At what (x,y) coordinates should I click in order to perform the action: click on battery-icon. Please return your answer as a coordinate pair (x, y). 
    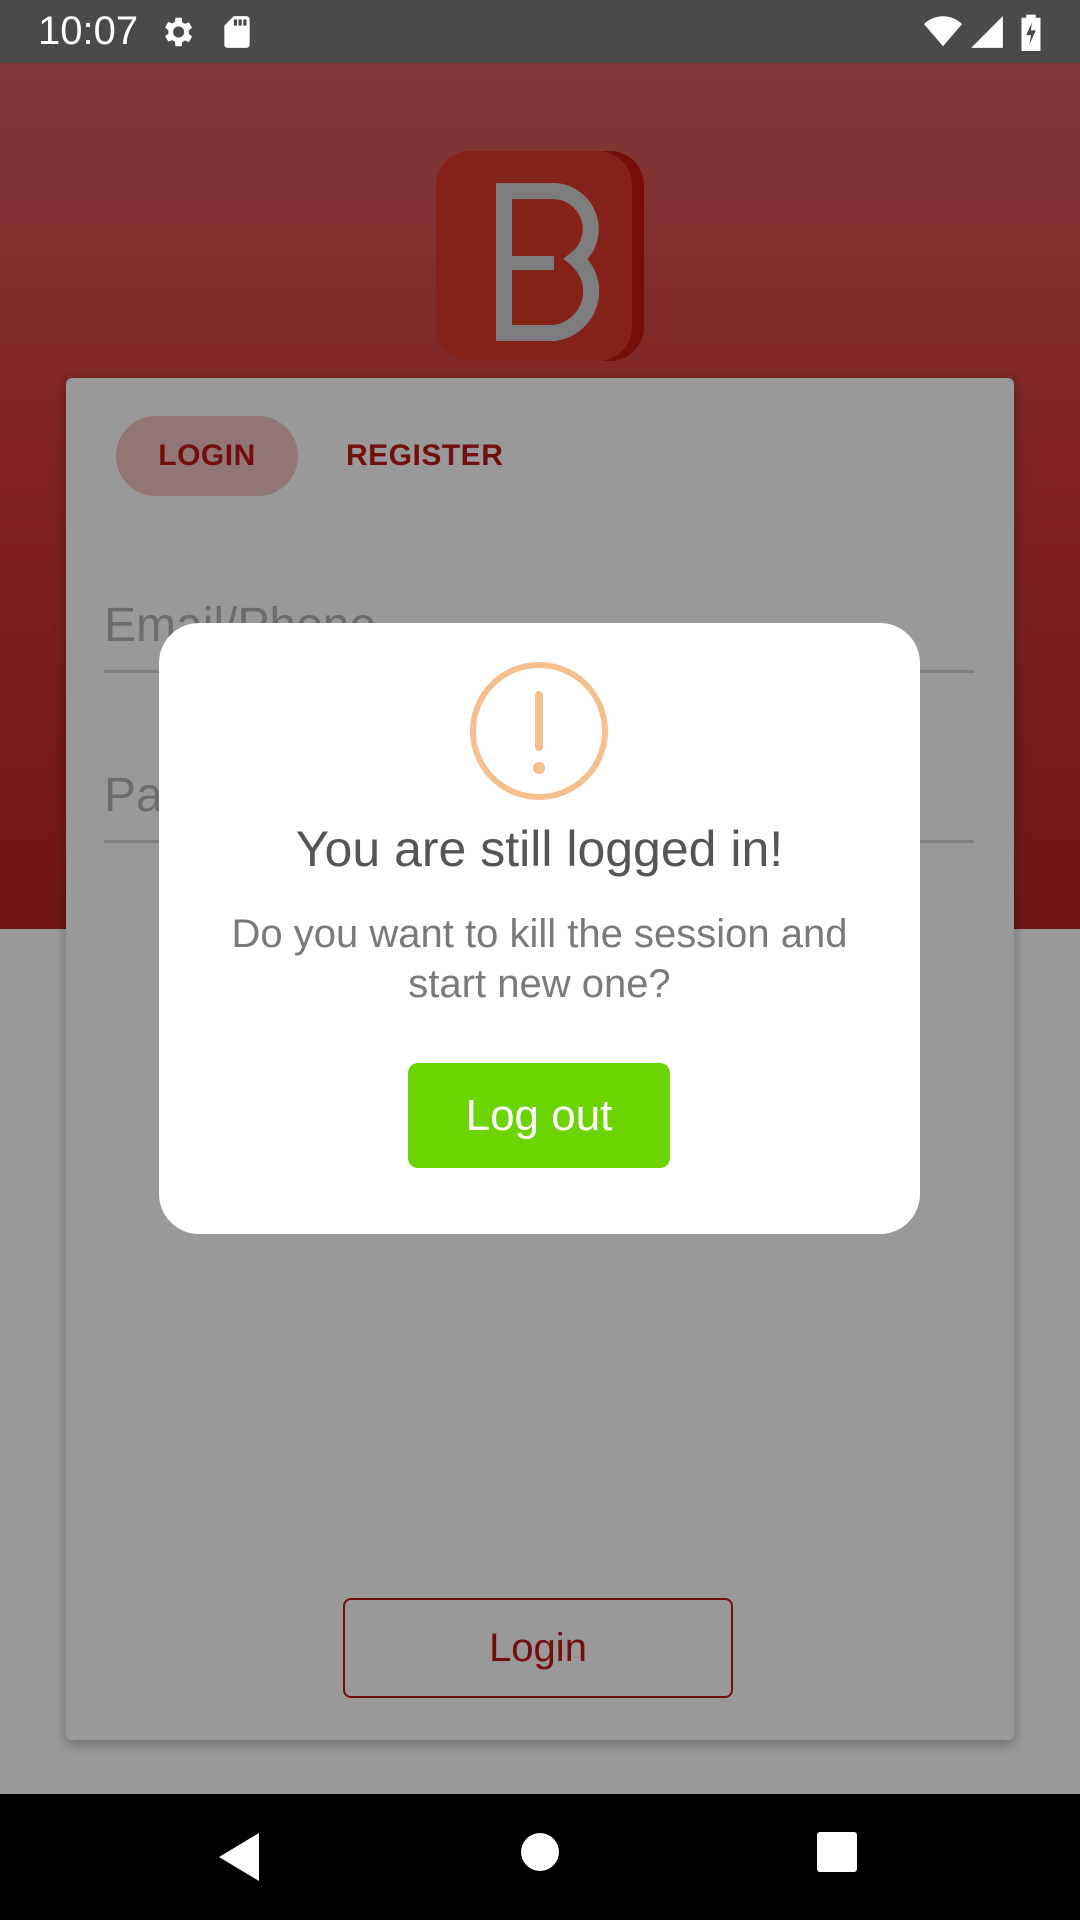
    Looking at the image, I should click on (1031, 32).